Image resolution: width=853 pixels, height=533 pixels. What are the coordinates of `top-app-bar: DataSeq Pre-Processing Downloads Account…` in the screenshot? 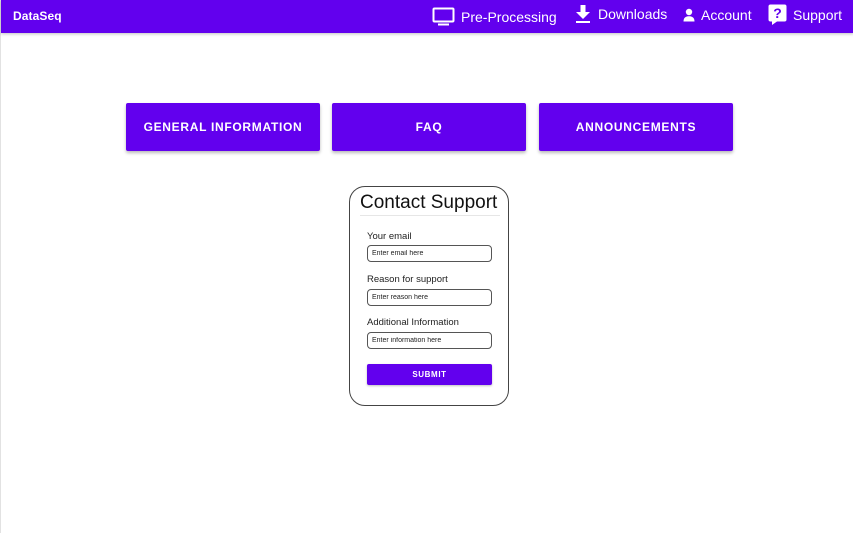 It's located at (427, 16).